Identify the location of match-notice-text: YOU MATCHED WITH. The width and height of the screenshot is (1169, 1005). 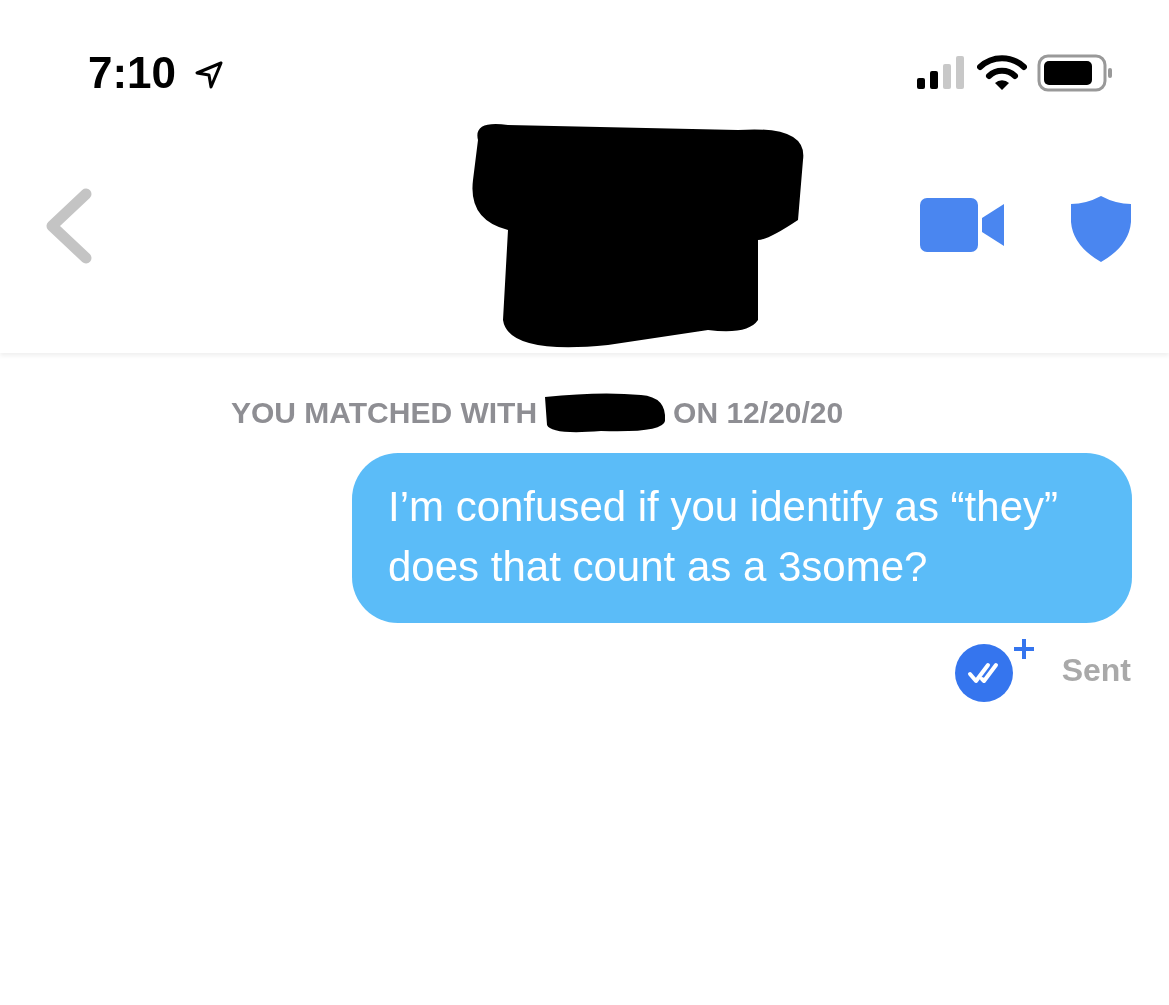
(384, 413).